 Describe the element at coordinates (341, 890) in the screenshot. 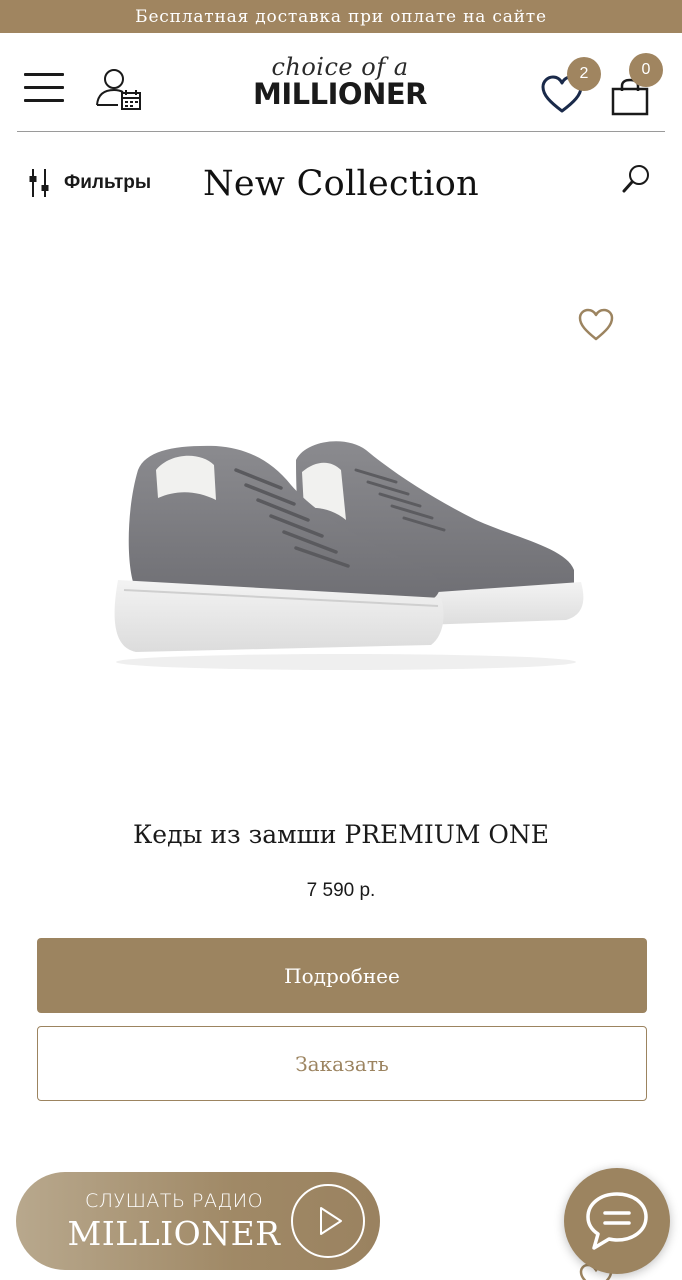

I see `product-price: 7 590 р.` at that location.